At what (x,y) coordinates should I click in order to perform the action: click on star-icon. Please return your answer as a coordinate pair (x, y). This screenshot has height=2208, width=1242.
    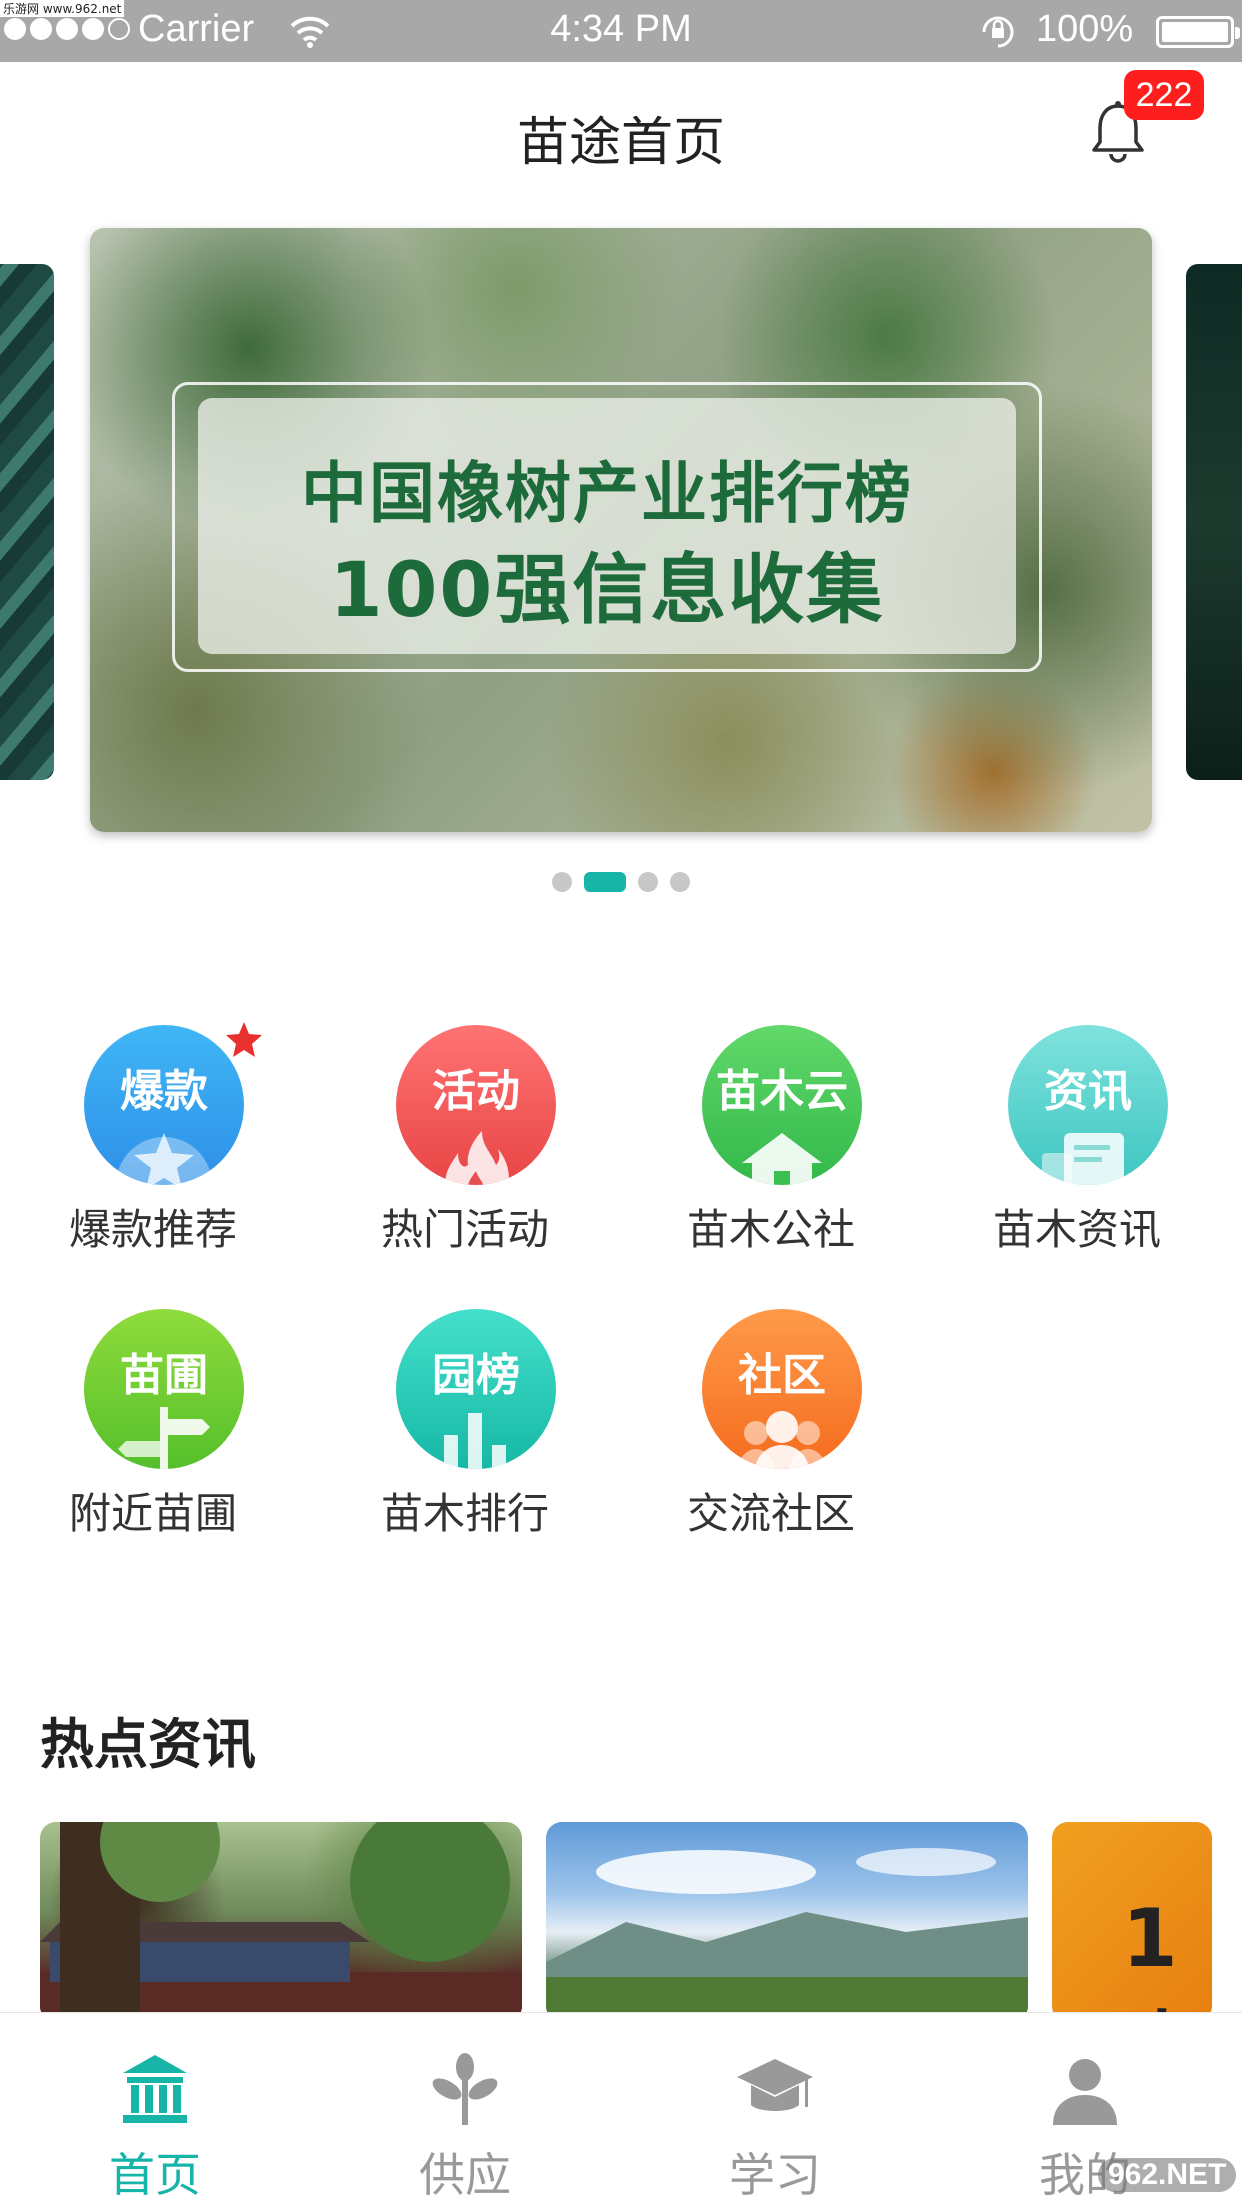
    Looking at the image, I should click on (164, 1159).